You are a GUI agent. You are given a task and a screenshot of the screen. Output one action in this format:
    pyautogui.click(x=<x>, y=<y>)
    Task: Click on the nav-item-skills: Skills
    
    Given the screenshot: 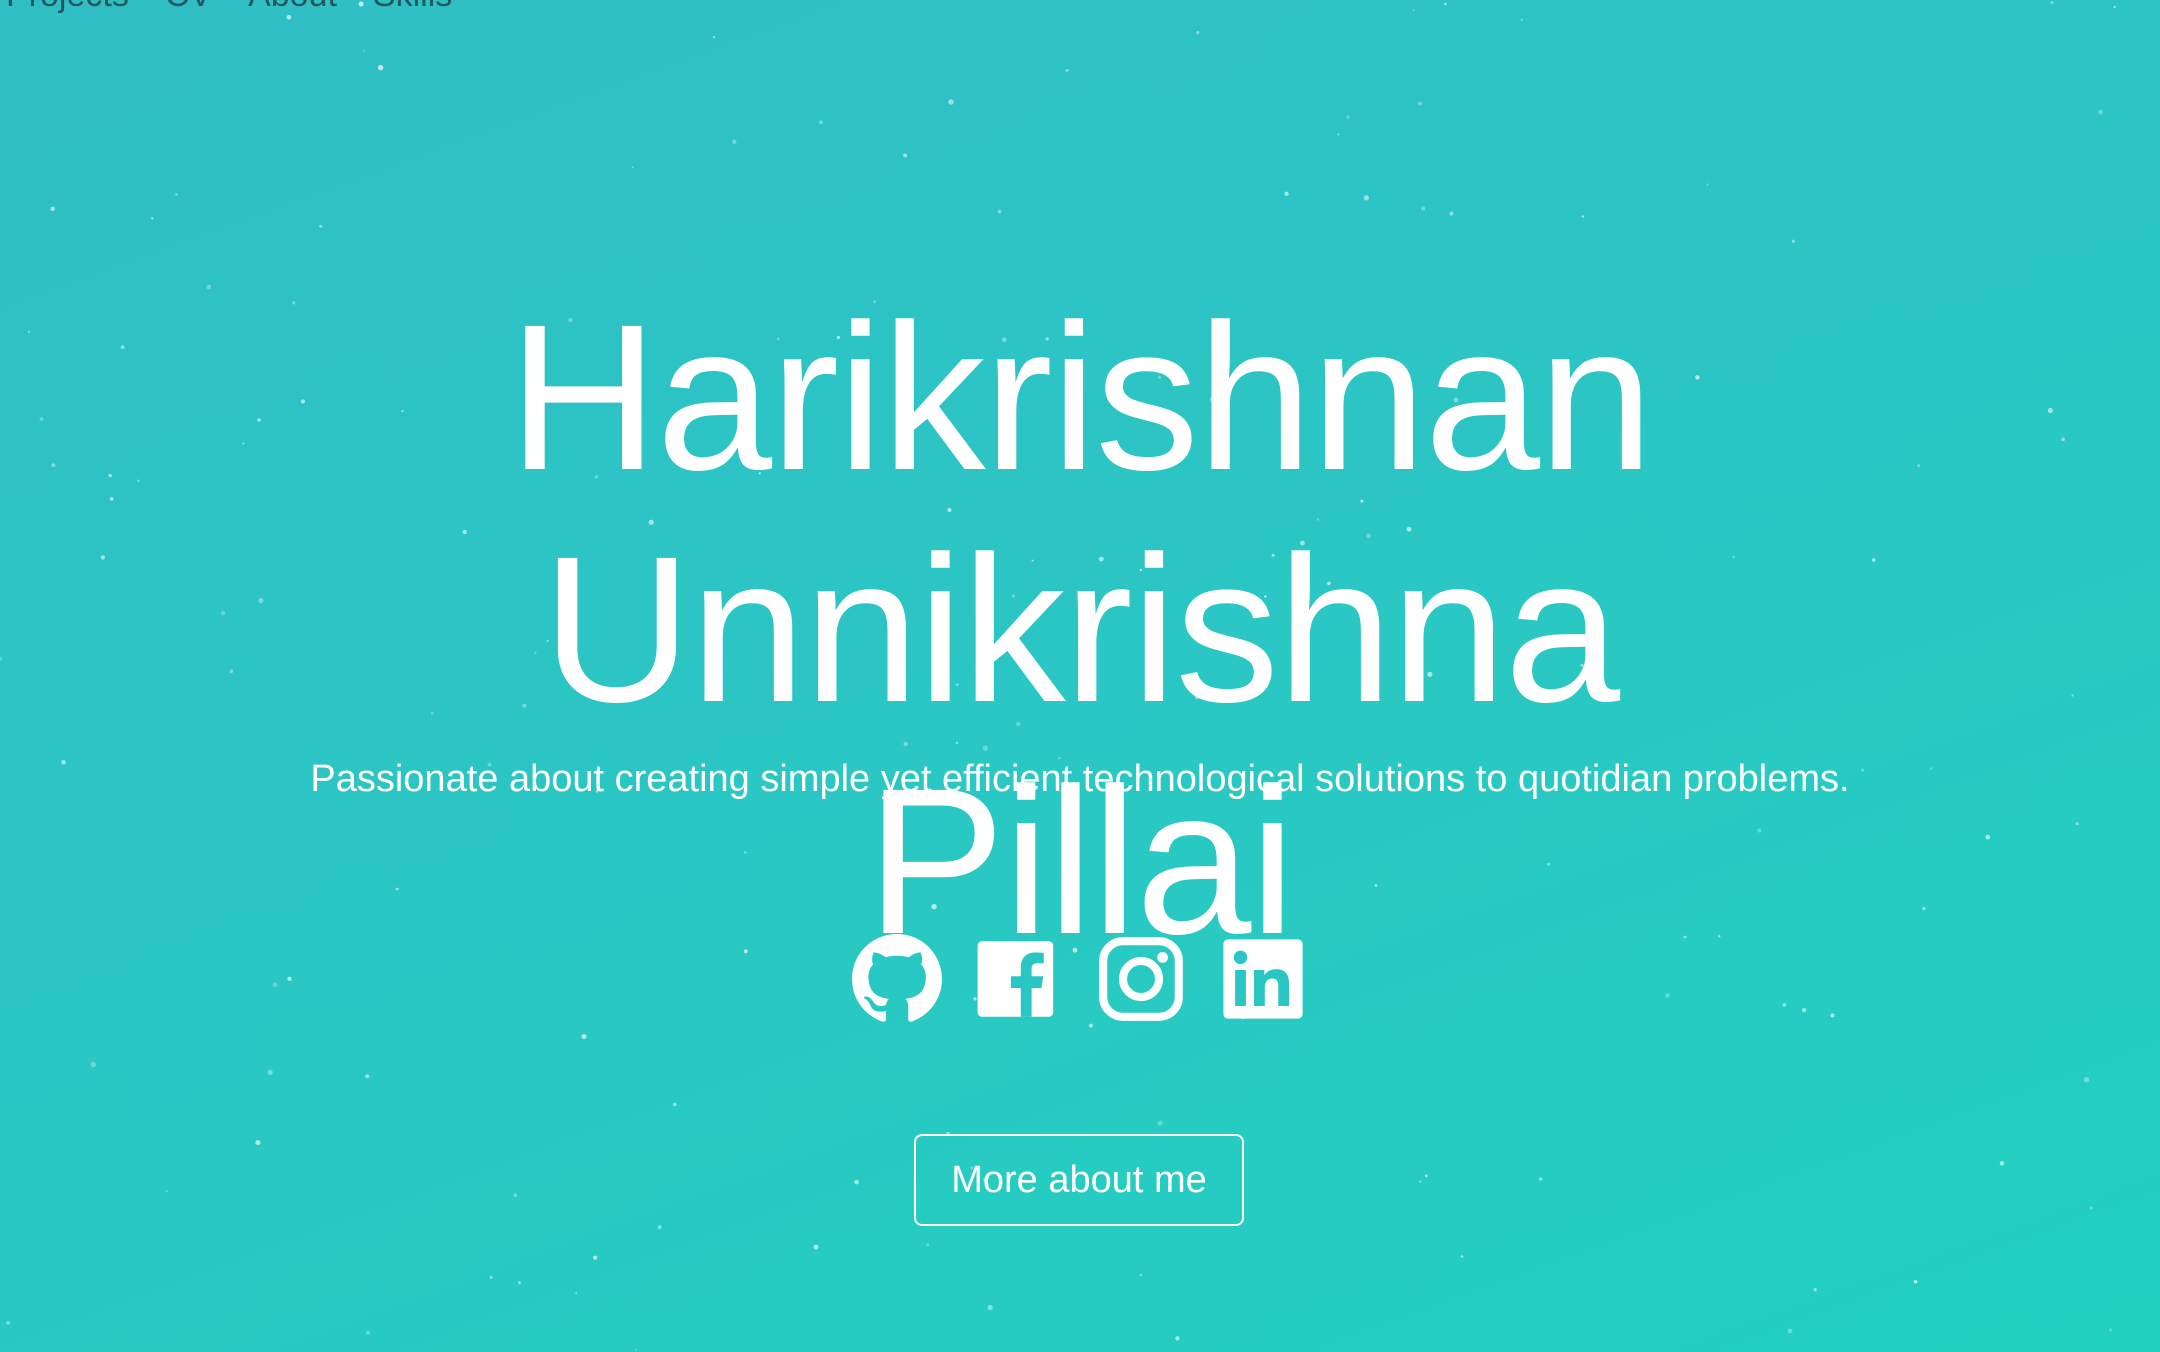 What is the action you would take?
    pyautogui.click(x=412, y=7)
    